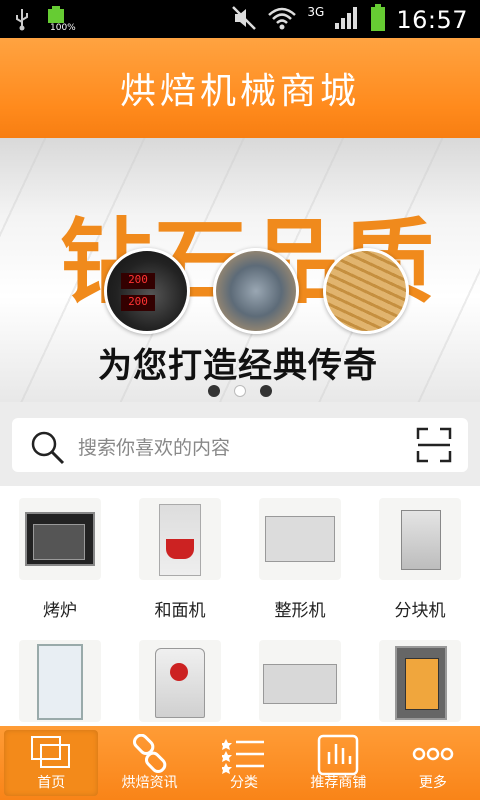  Describe the element at coordinates (238, 366) in the screenshot. I see `banner-slogan: 为您打造经典传奇` at that location.